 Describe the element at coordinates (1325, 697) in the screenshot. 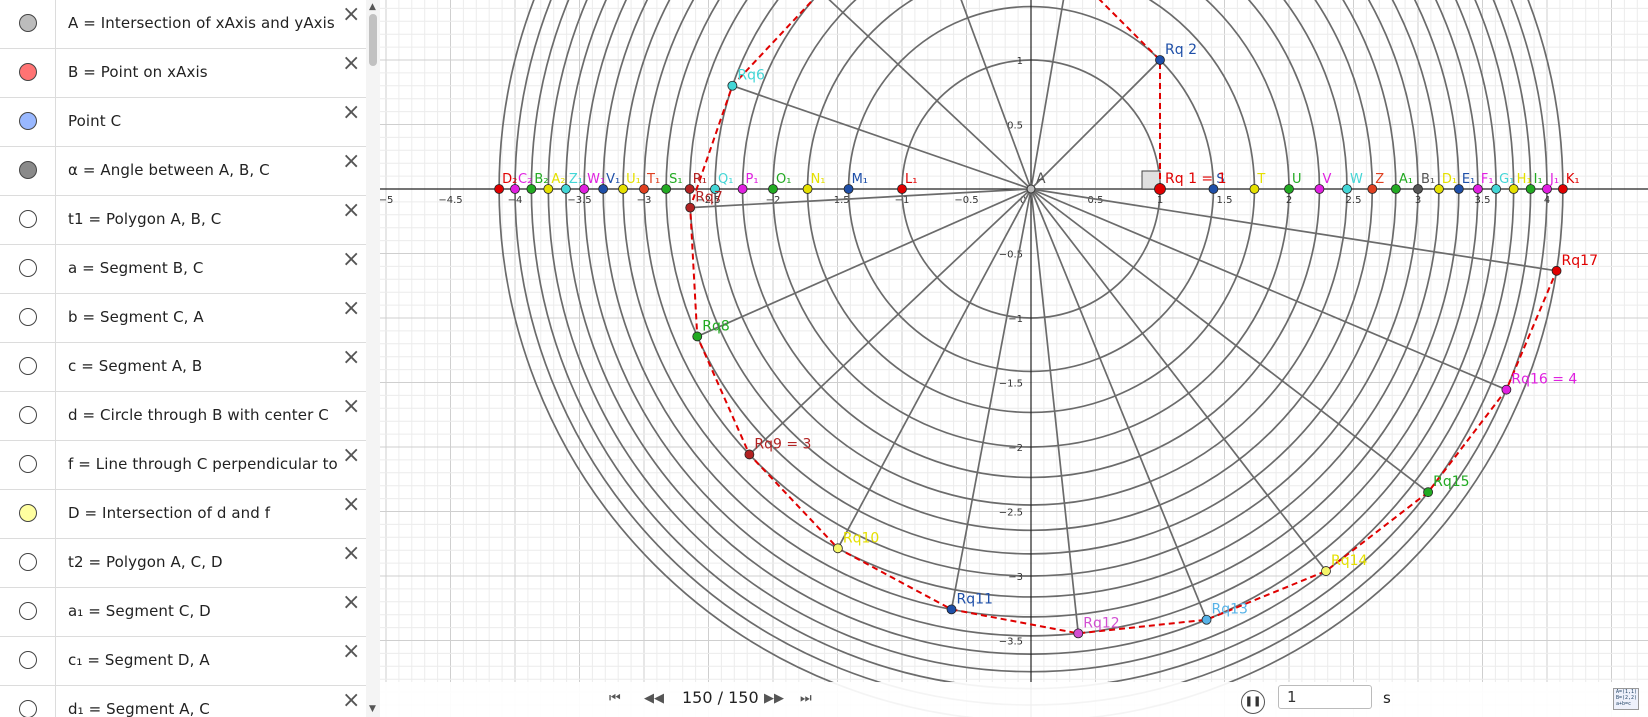

I see `speed-input` at that location.